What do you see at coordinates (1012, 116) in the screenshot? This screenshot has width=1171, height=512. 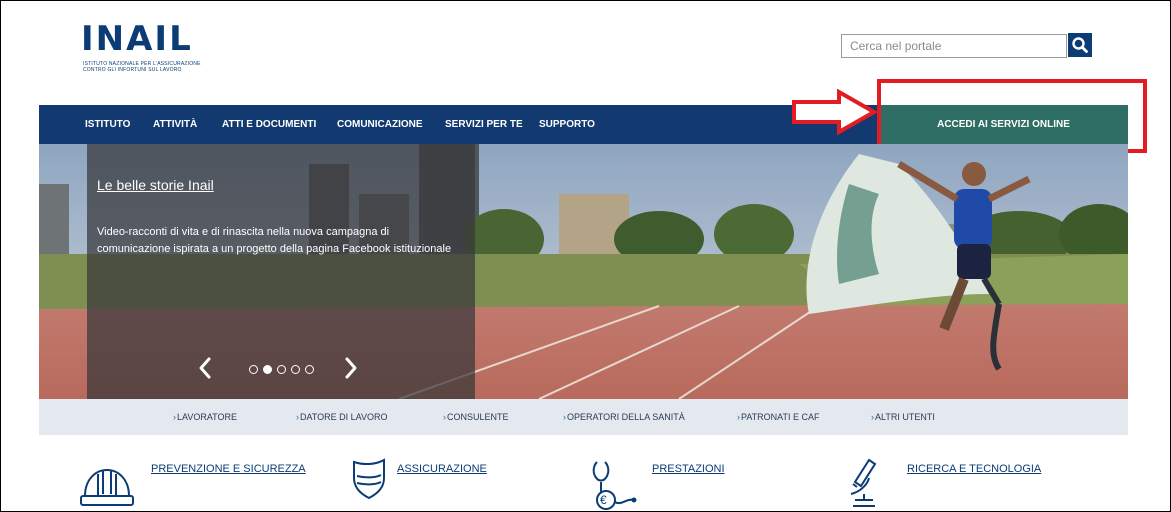 I see `highlight-box` at bounding box center [1012, 116].